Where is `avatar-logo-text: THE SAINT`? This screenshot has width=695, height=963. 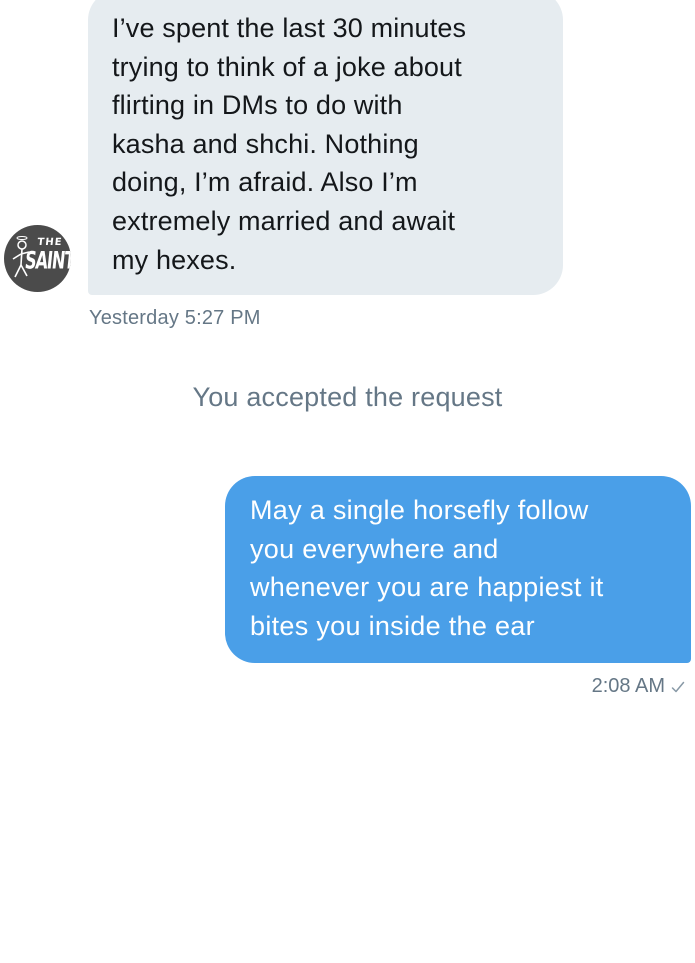
avatar-logo-text: THE SAINT is located at coordinates (47, 256).